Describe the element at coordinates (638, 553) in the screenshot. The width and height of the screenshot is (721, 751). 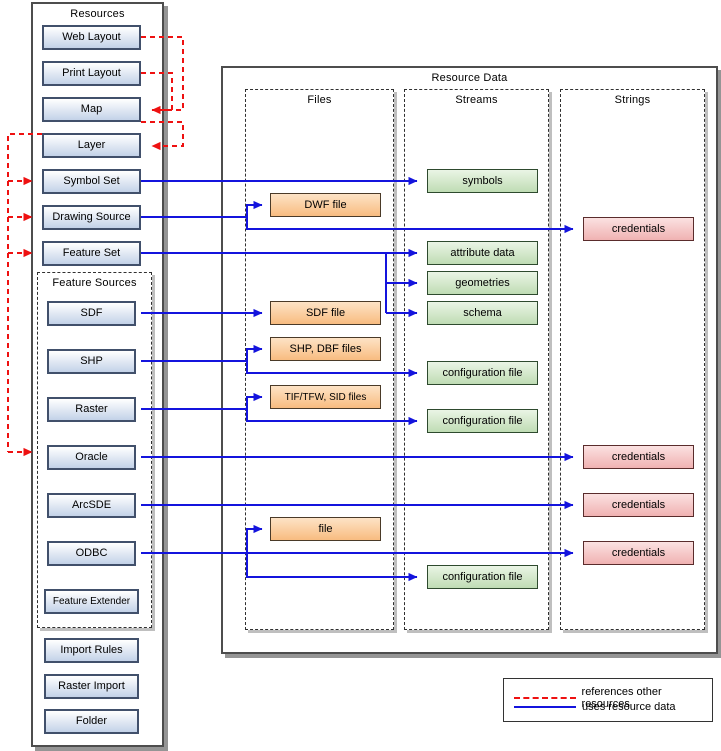
I see `string-node-credentials-4: credentials` at that location.